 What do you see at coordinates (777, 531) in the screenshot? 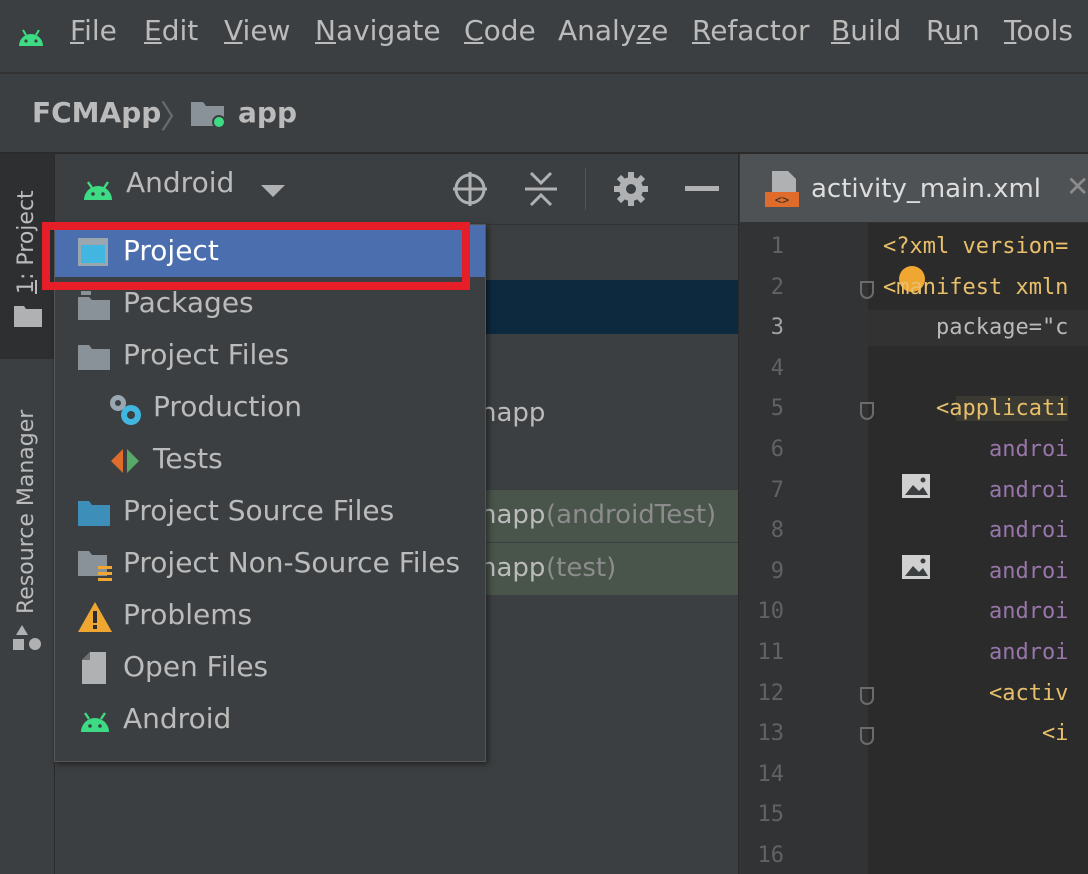
I see `line-number: 8` at bounding box center [777, 531].